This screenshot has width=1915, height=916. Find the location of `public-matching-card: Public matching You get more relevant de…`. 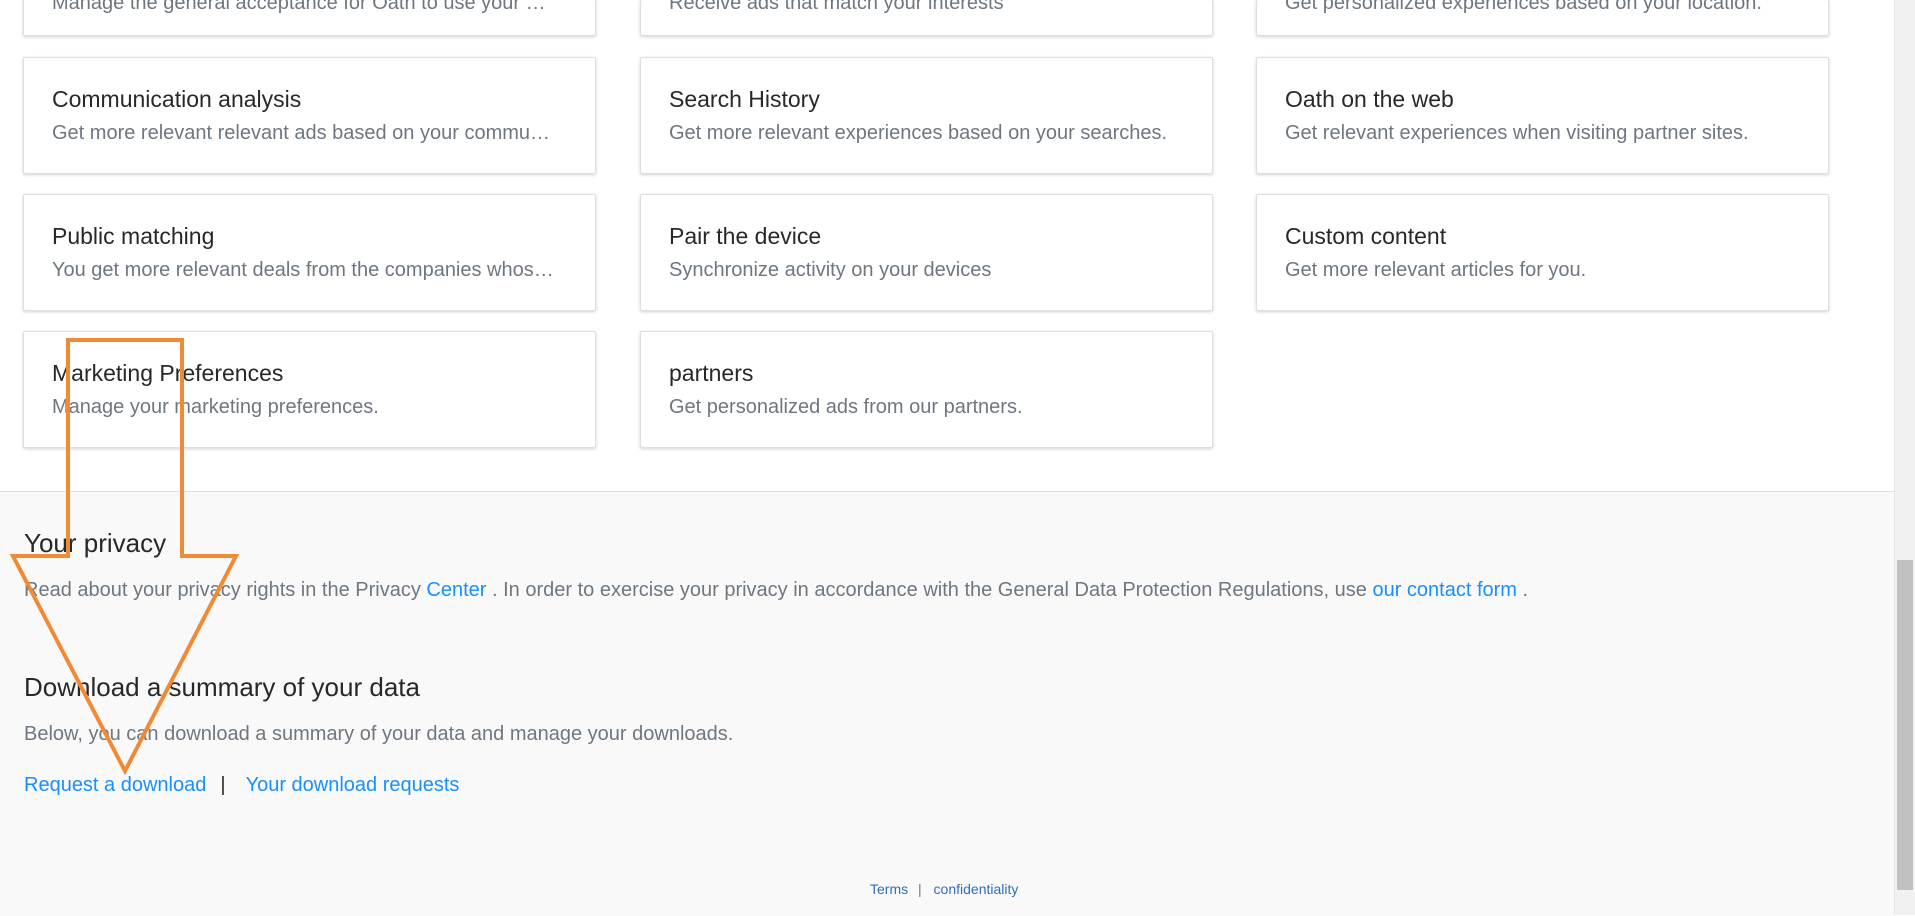

public-matching-card: Public matching You get more relevant de… is located at coordinates (309, 252).